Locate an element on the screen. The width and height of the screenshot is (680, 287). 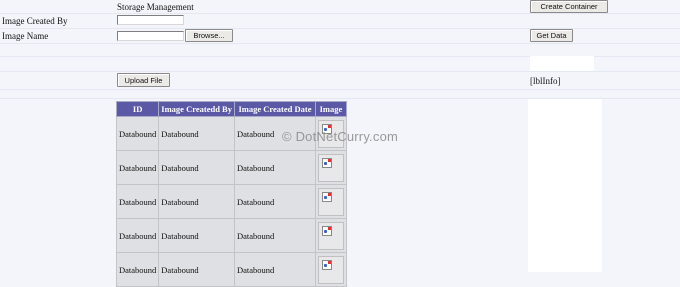
right-panel is located at coordinates (565, 185).